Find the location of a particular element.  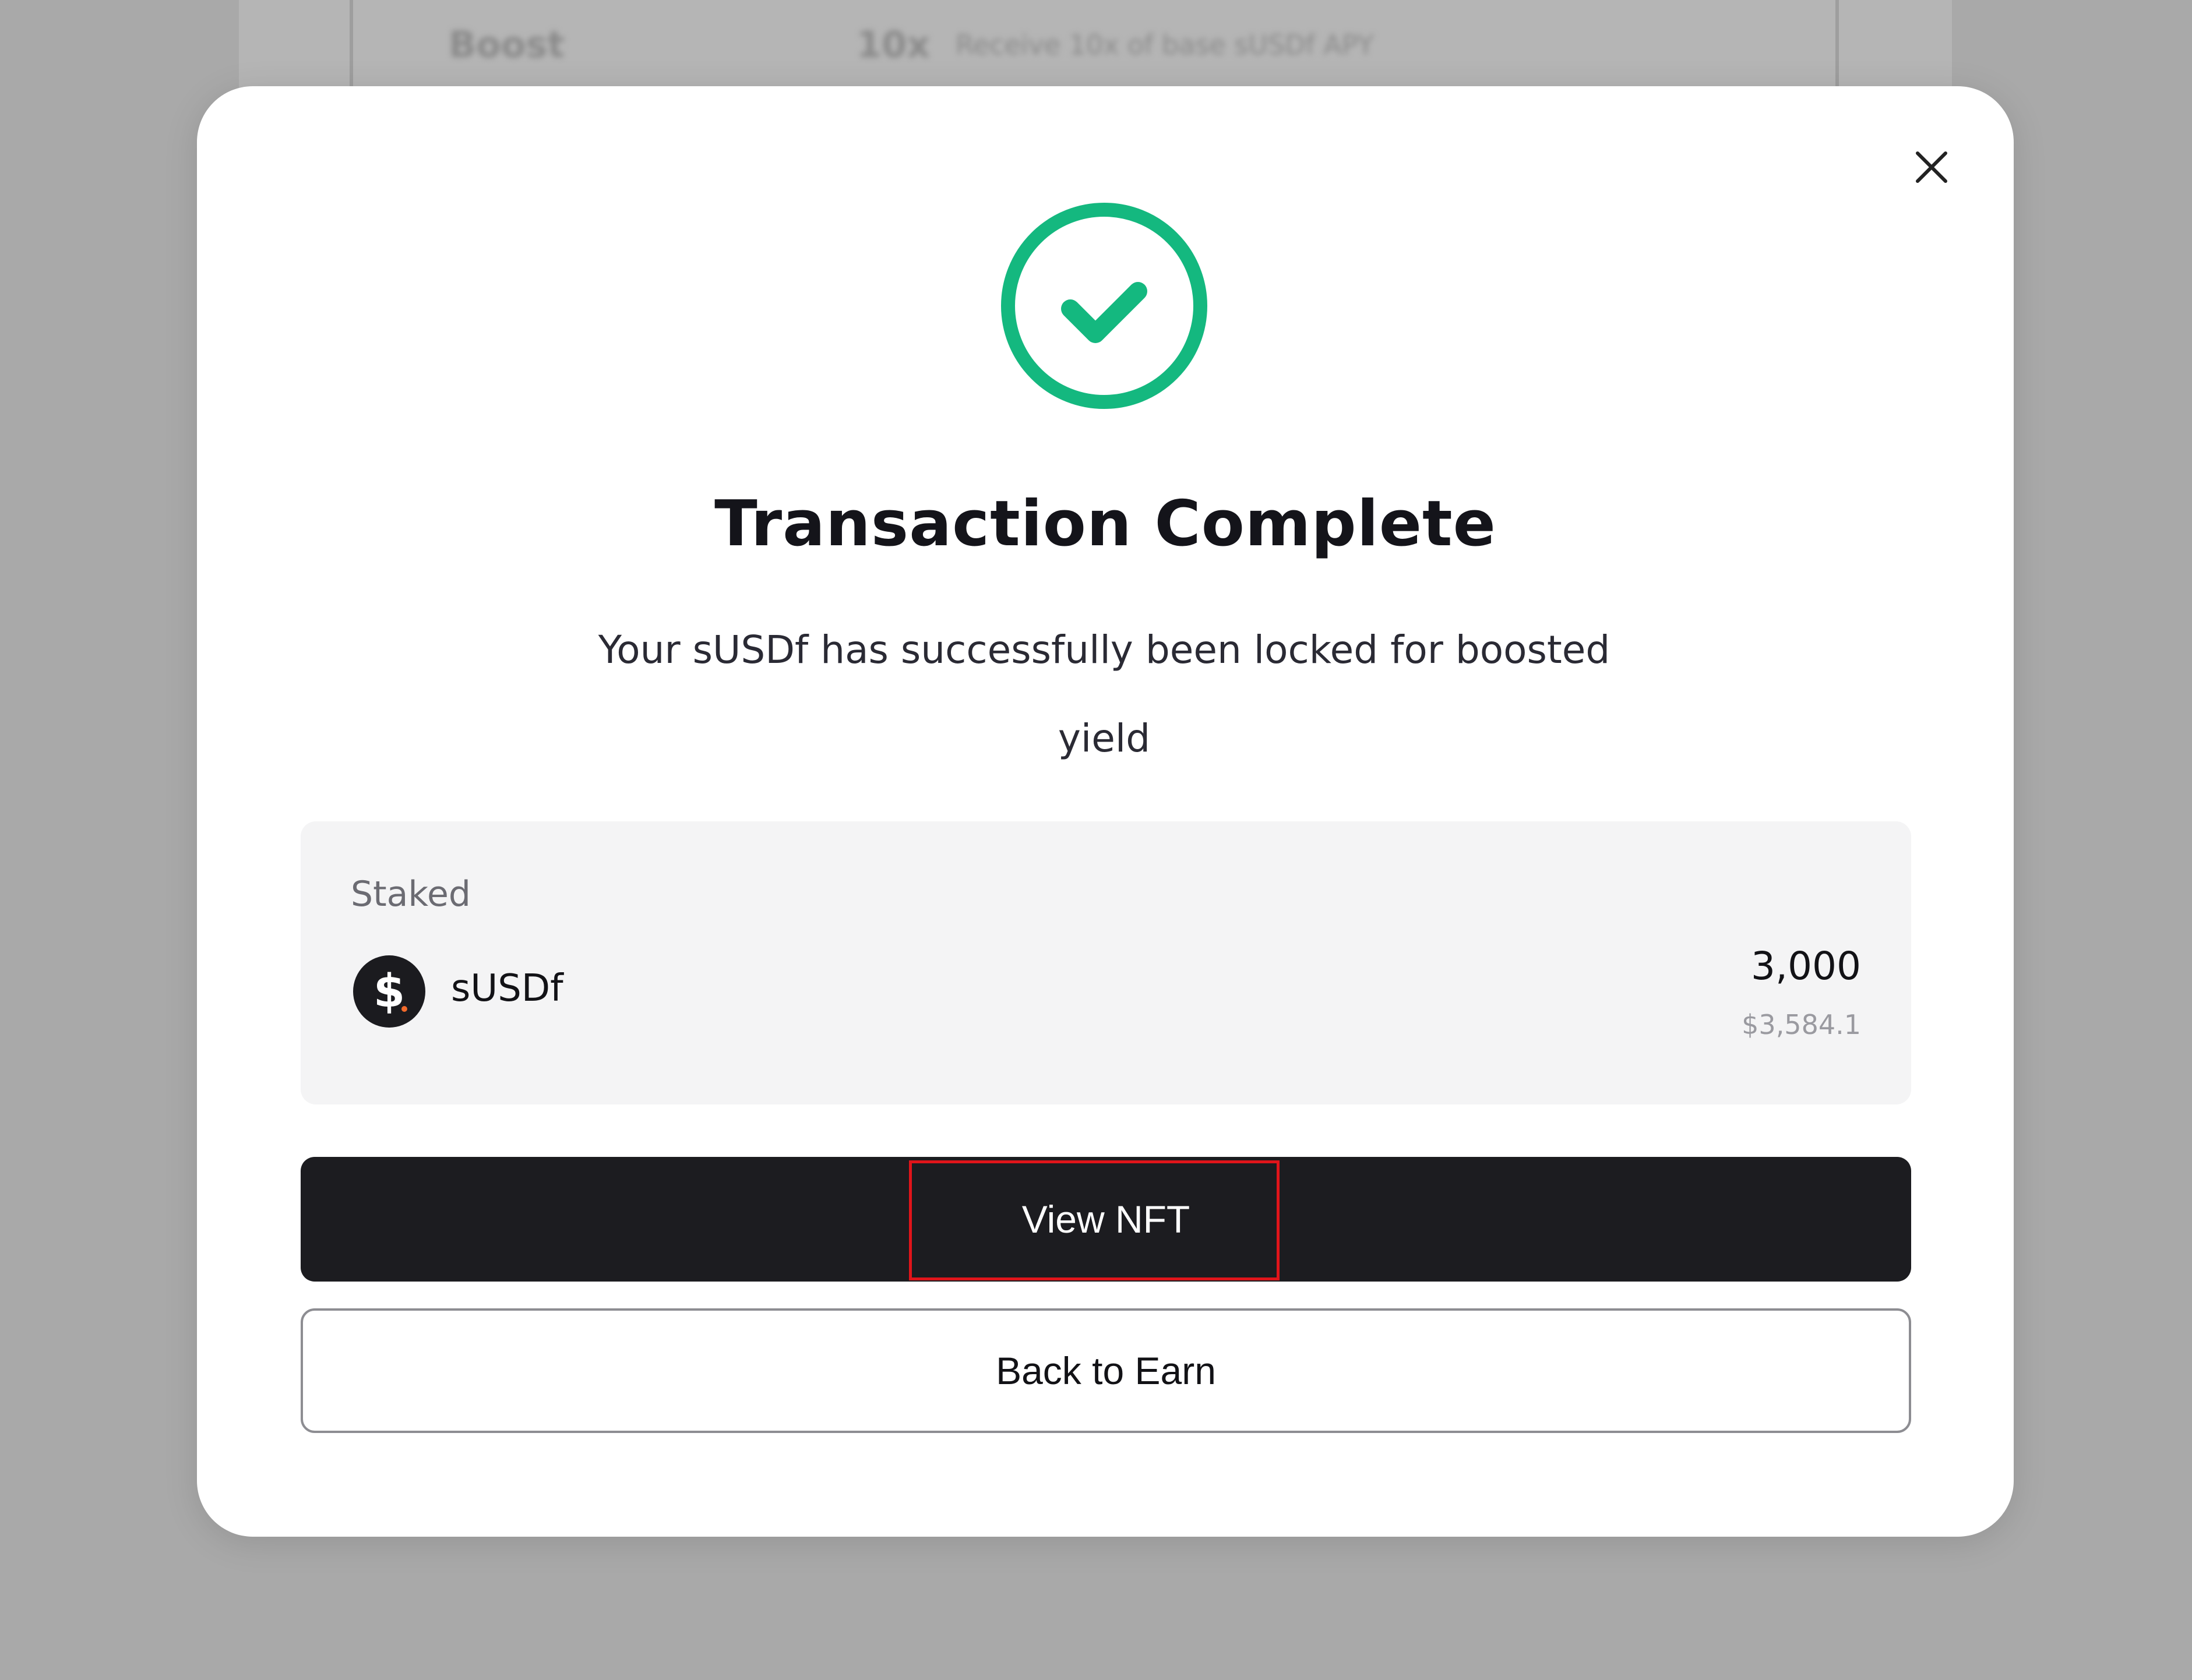

background-boost-label: Boost is located at coordinates (507, 44).